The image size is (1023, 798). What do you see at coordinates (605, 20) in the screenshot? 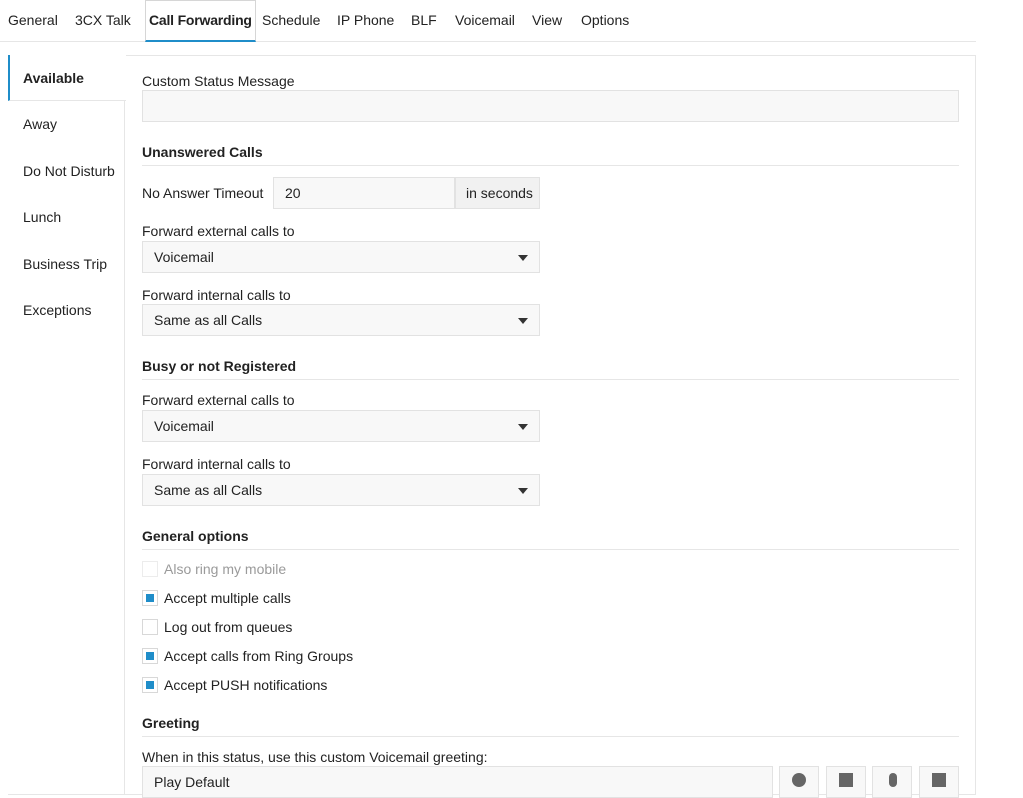
I see `tab-options: Options` at bounding box center [605, 20].